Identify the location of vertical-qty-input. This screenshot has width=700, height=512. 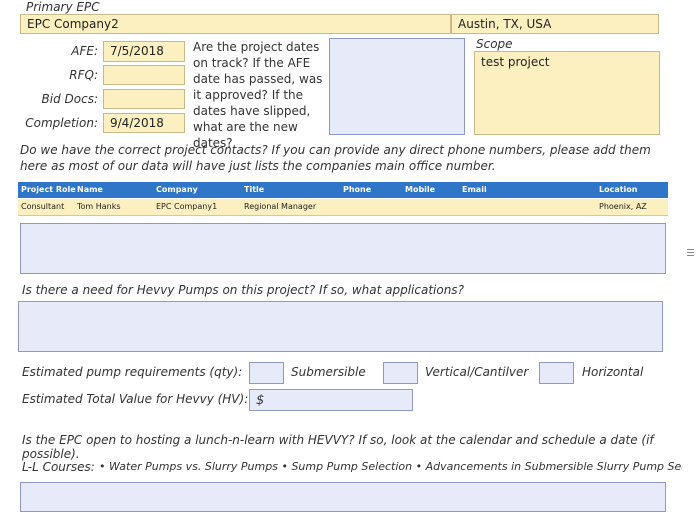
(400, 373).